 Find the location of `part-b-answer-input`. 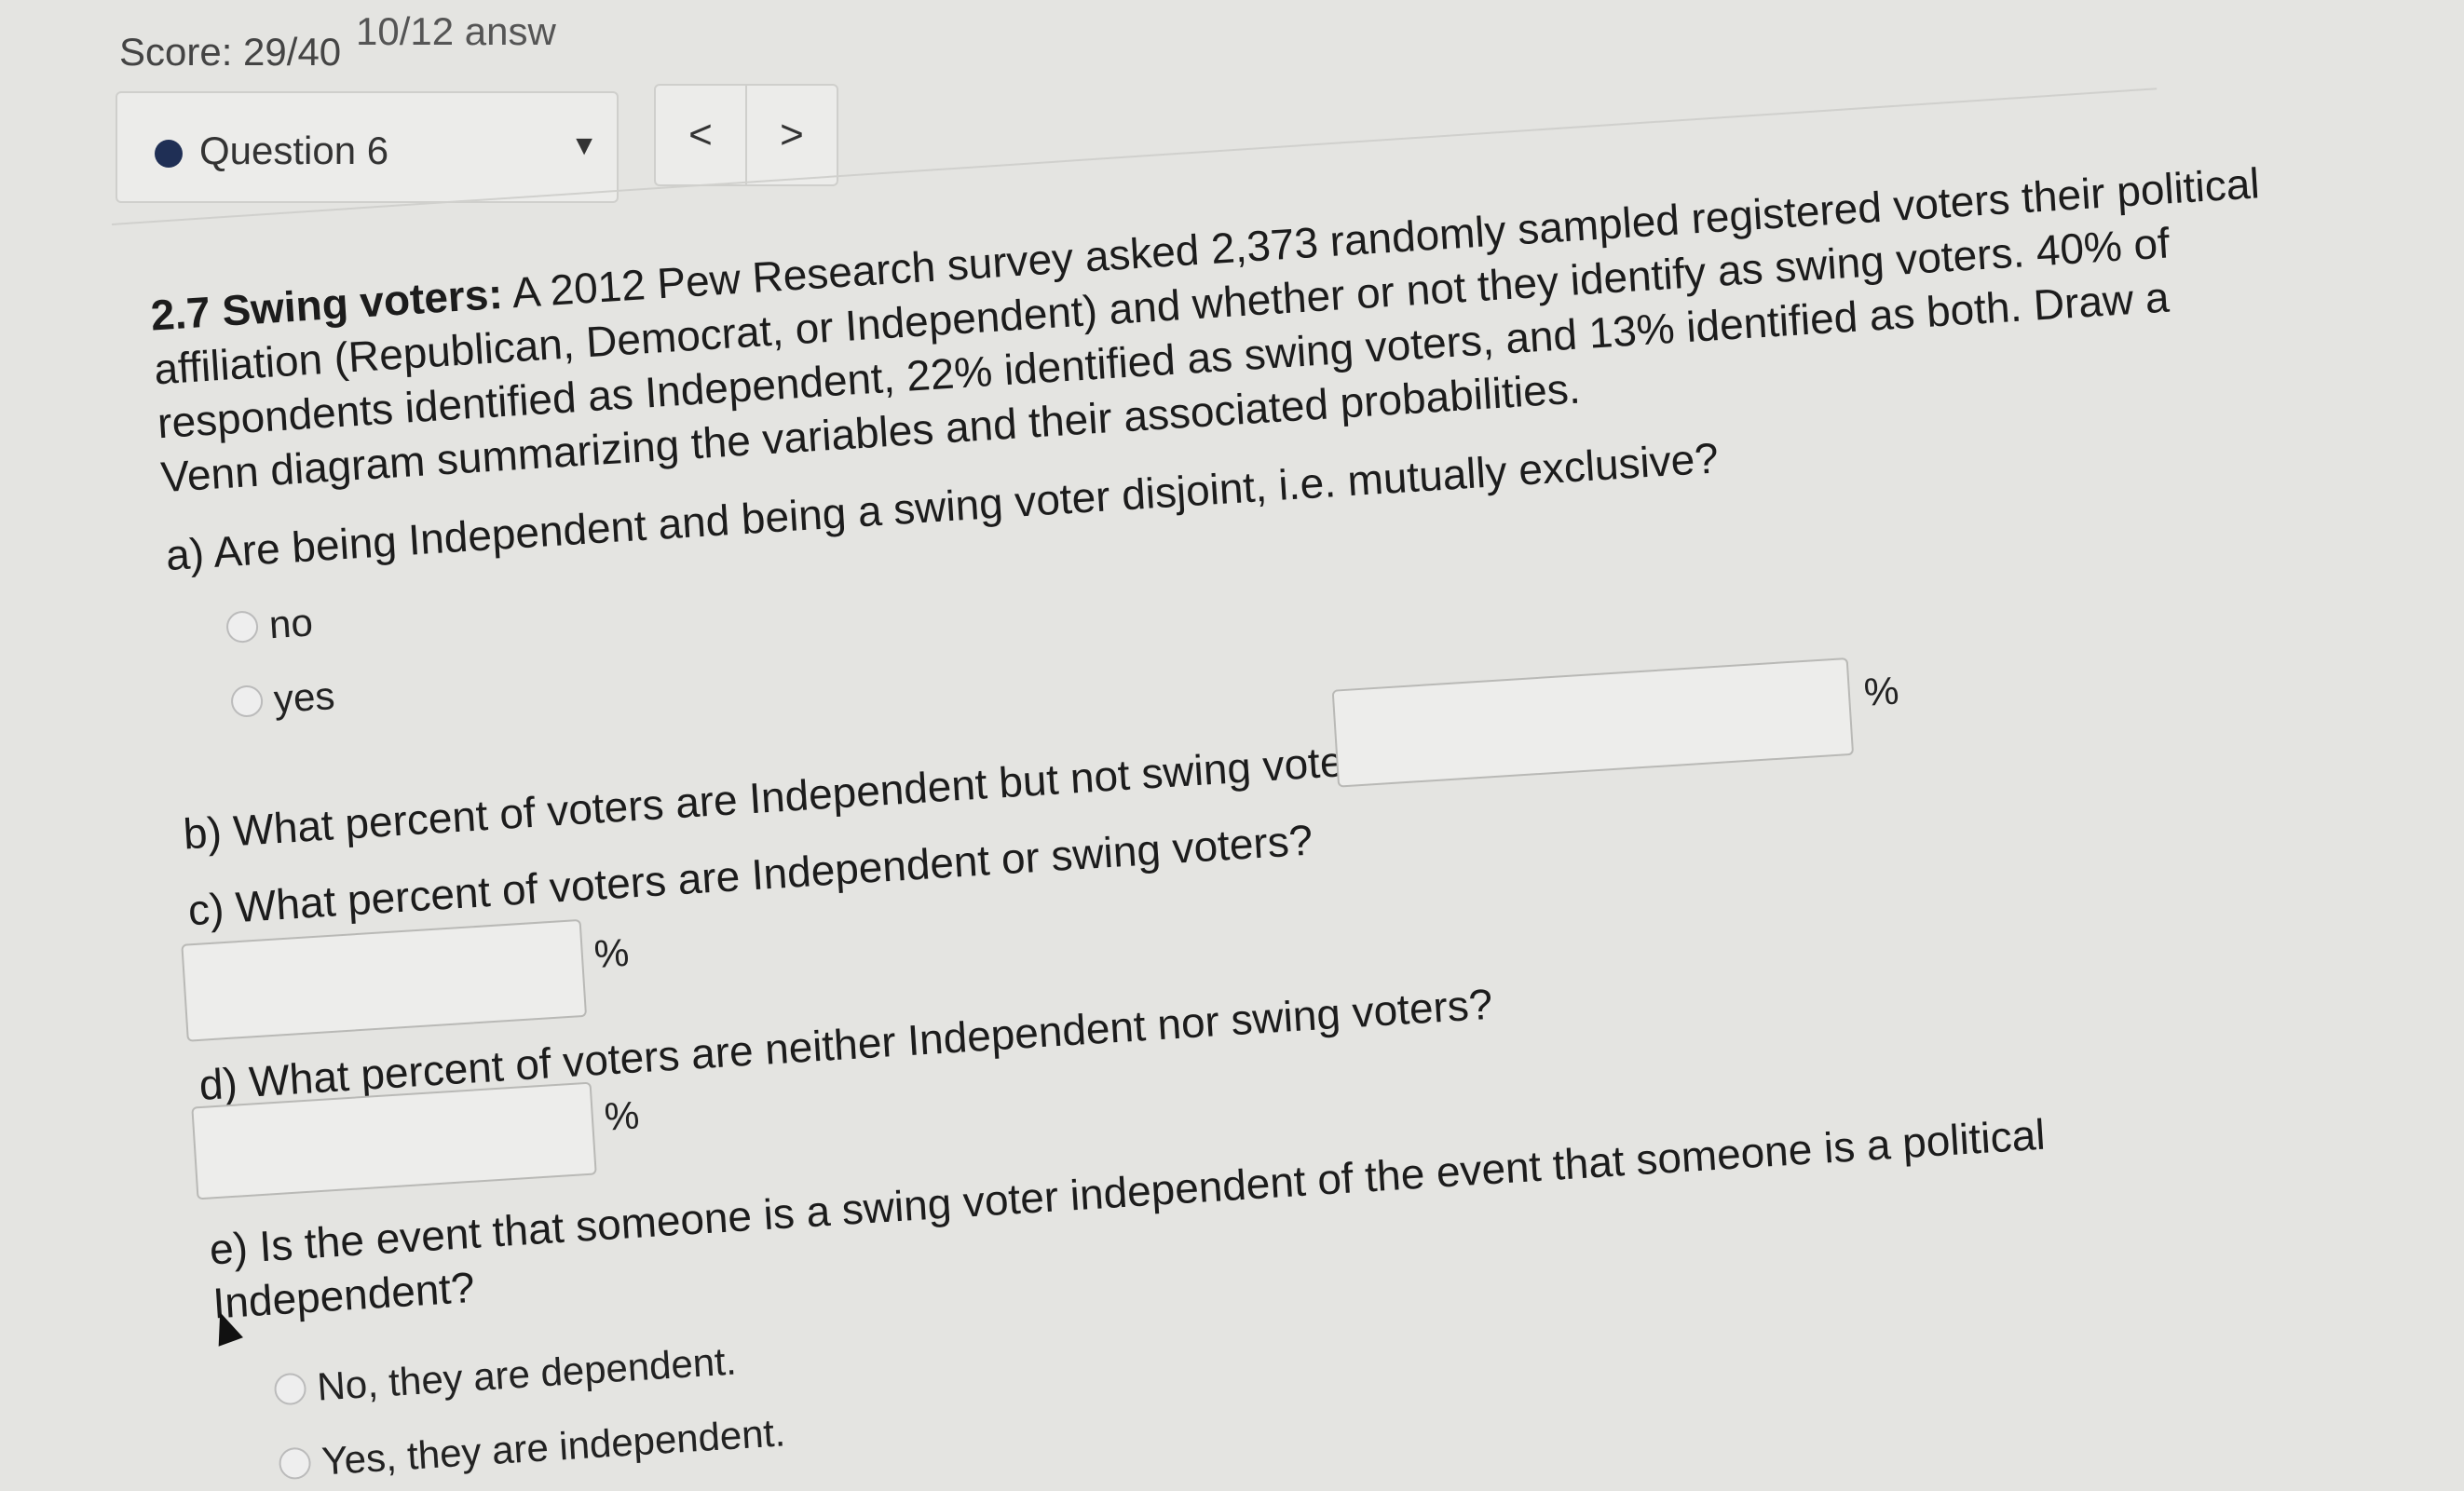

part-b-answer-input is located at coordinates (1593, 722).